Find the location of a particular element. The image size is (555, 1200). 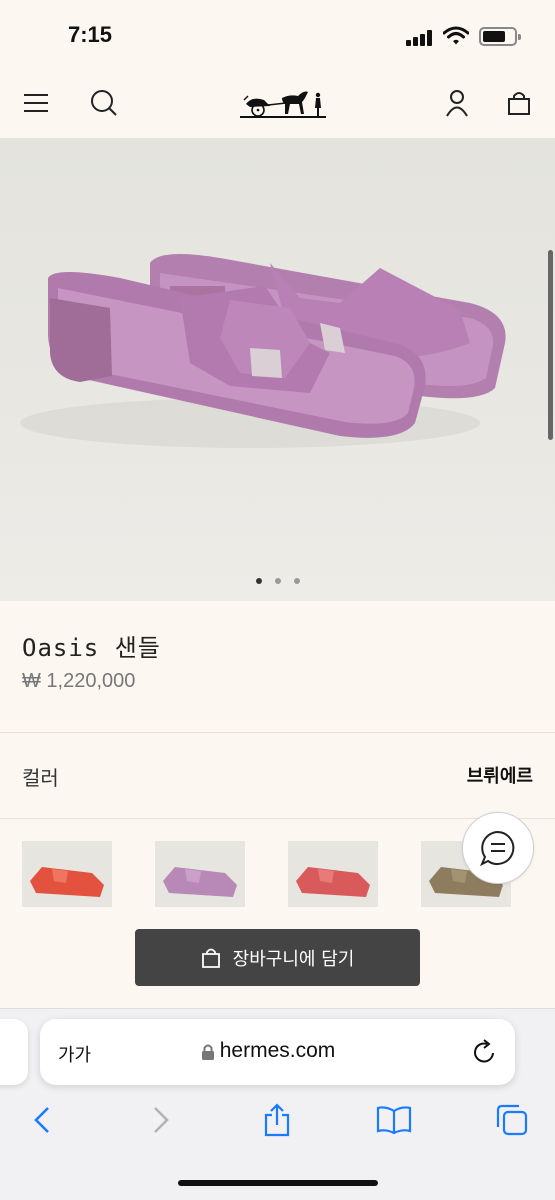

add-to-cart-button: 장바구니에 담기 is located at coordinates (277, 957).